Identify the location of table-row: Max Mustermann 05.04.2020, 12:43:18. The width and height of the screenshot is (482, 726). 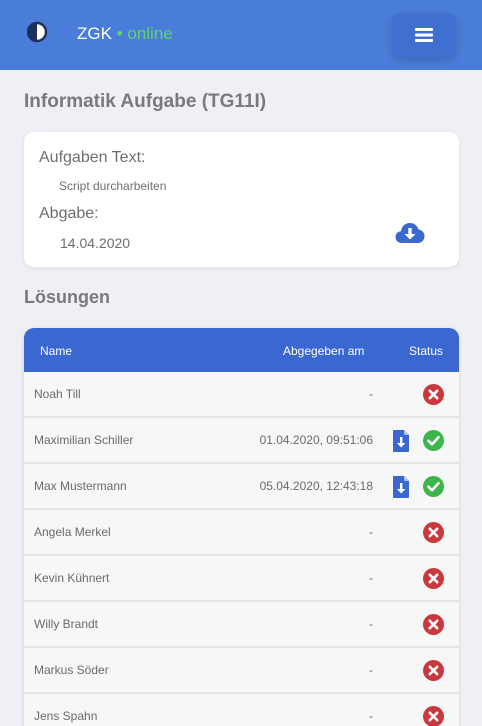
(241, 487).